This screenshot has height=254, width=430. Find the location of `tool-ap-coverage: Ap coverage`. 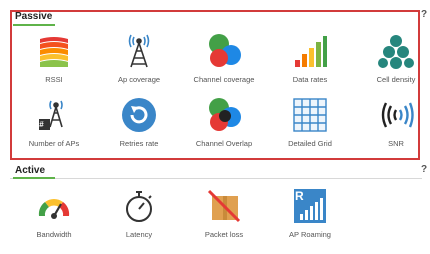

tool-ap-coverage: Ap coverage is located at coordinates (139, 64).